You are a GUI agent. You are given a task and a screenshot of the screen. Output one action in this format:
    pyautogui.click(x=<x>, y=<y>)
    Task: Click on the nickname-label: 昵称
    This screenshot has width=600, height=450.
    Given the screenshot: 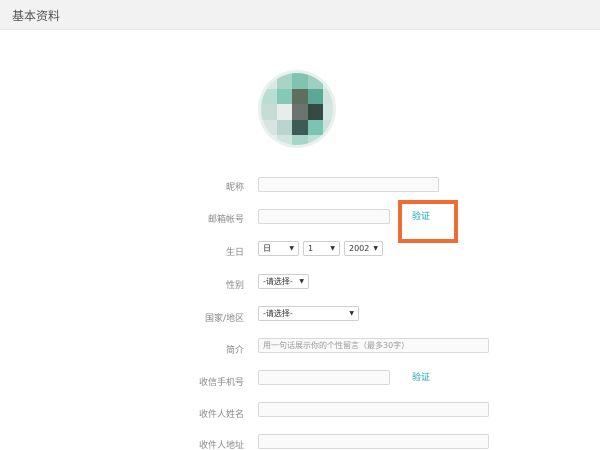 What is the action you would take?
    pyautogui.click(x=234, y=188)
    